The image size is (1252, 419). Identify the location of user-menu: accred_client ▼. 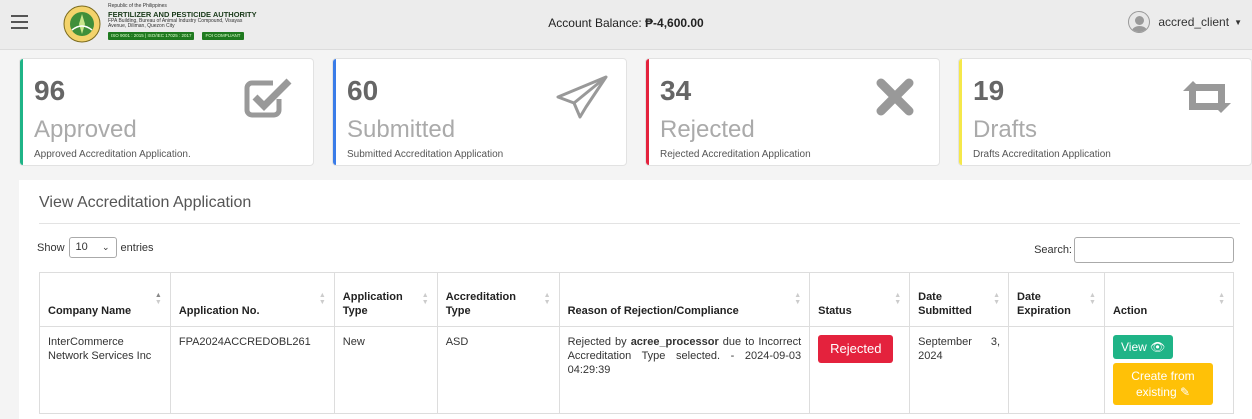
(1185, 22).